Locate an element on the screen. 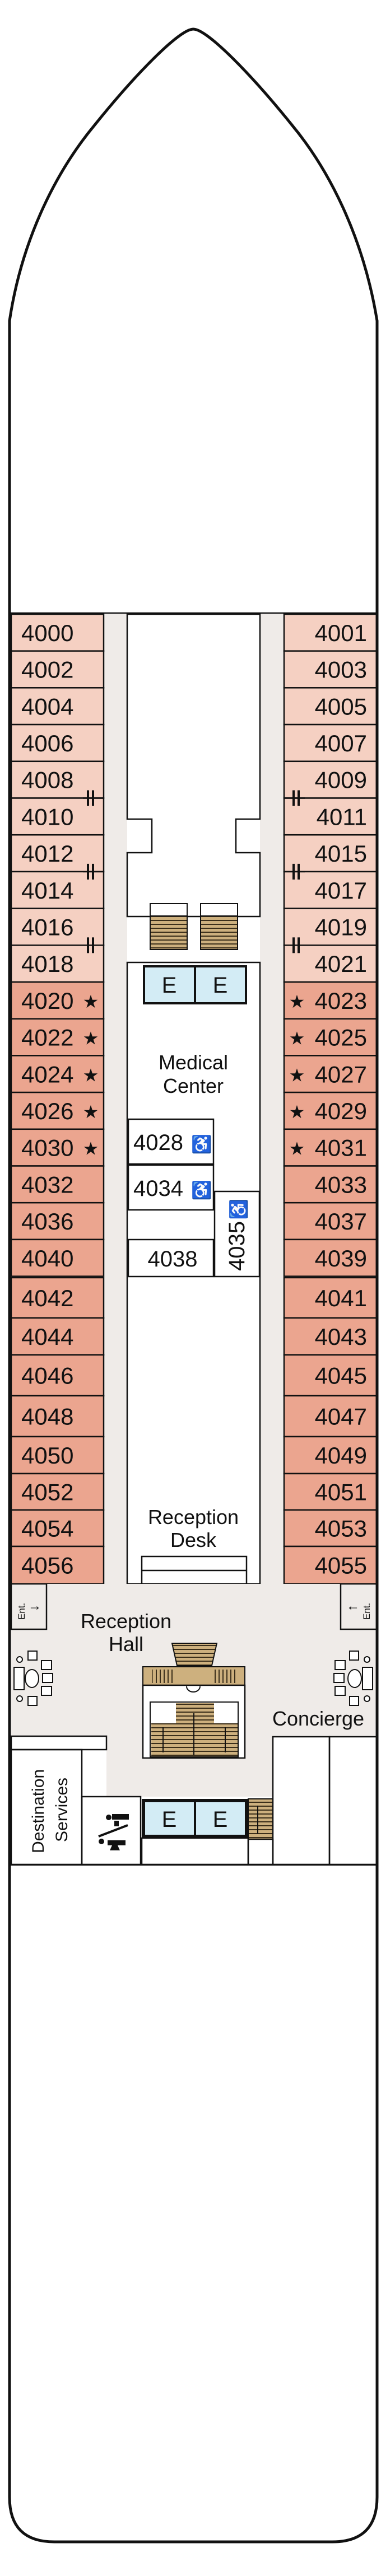 This screenshot has width=381, height=2576. cabin-4039: 4039 is located at coordinates (330, 1257).